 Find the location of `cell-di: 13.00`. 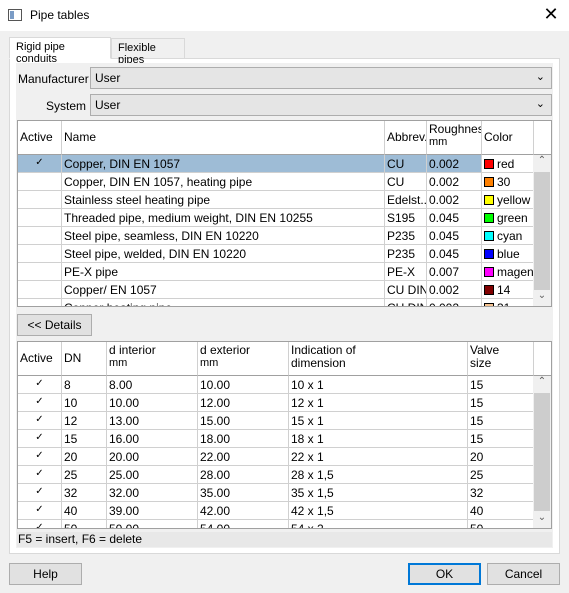

cell-di: 13.00 is located at coordinates (152, 421).